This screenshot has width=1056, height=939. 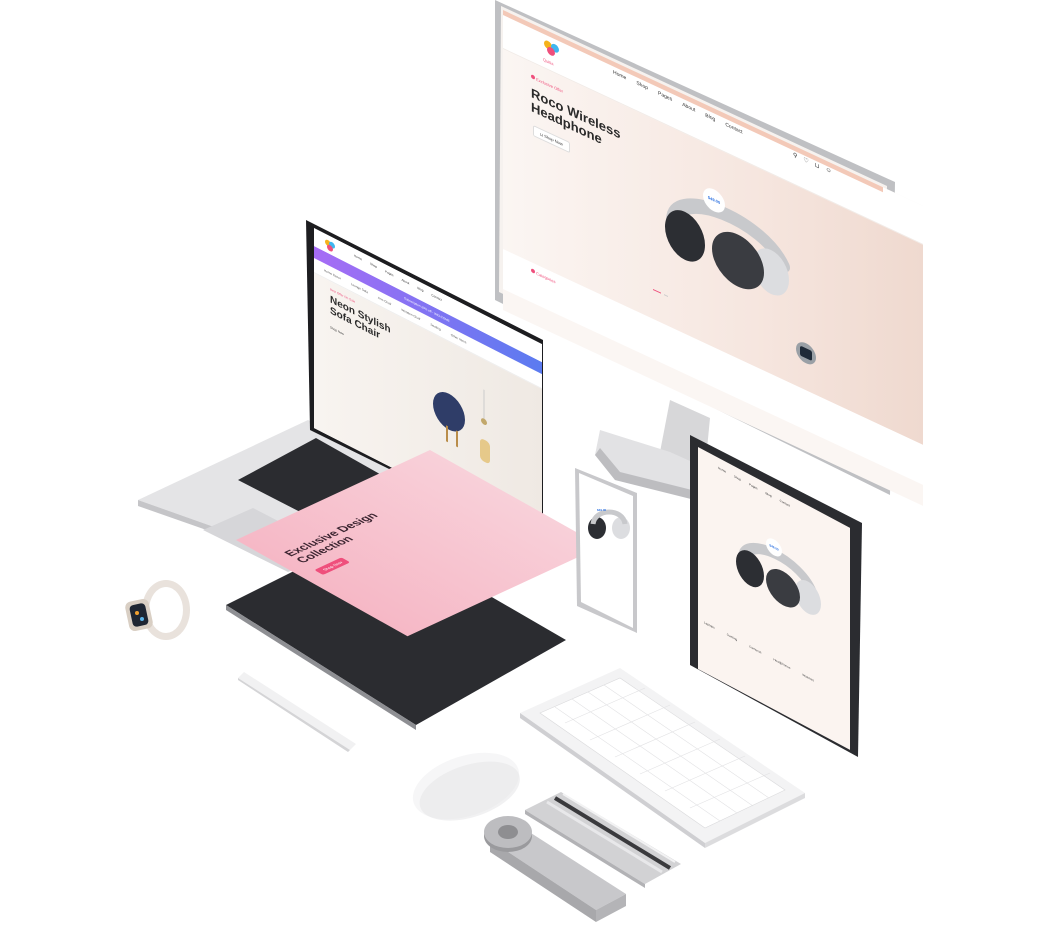 What do you see at coordinates (755, 649) in the screenshot?
I see `tablet-category-cameras: Cameras` at bounding box center [755, 649].